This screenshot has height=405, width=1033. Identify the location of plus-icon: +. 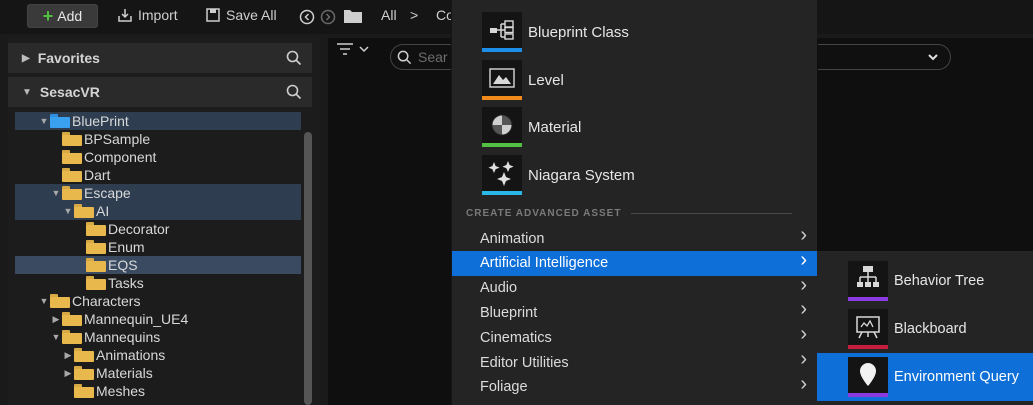
(48, 16).